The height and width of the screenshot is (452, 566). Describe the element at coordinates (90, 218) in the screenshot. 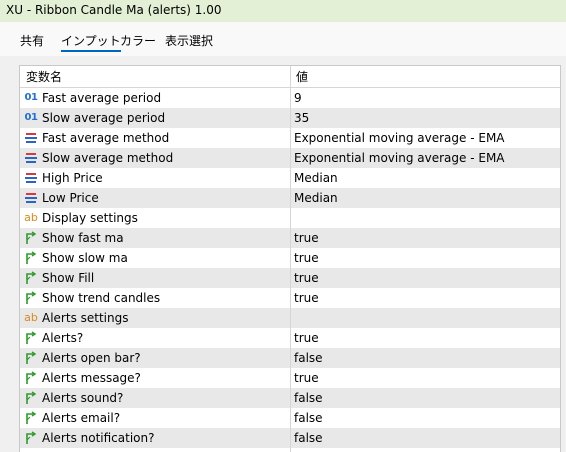

I see `variable-name: Display settings` at that location.